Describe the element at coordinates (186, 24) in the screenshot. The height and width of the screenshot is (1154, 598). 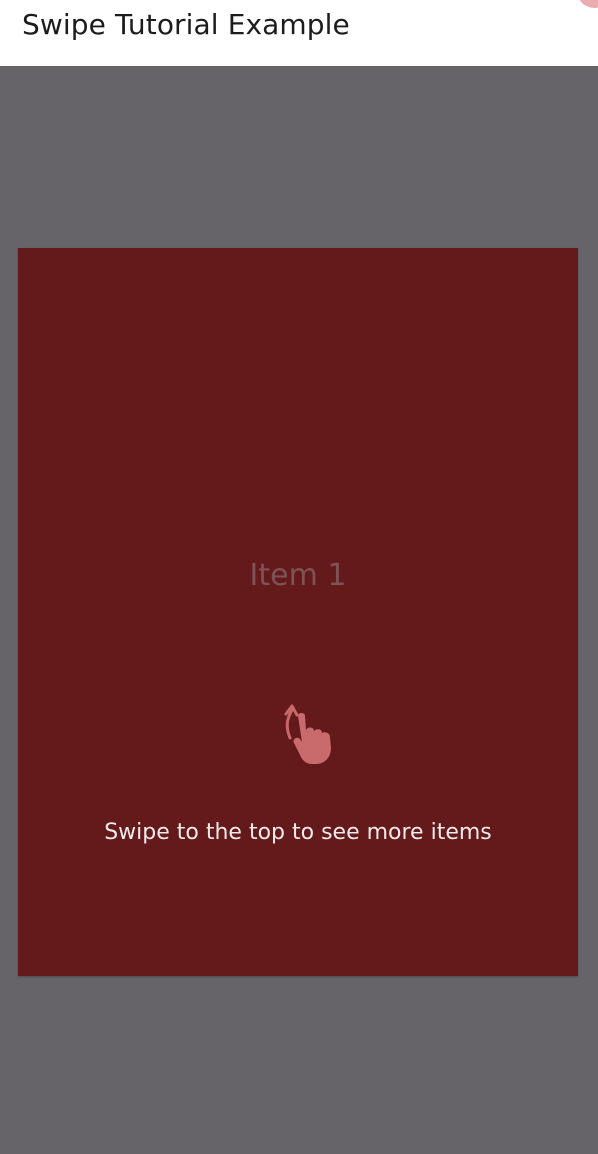
I see `app-bar-title: Swipe Tutorial Example` at that location.